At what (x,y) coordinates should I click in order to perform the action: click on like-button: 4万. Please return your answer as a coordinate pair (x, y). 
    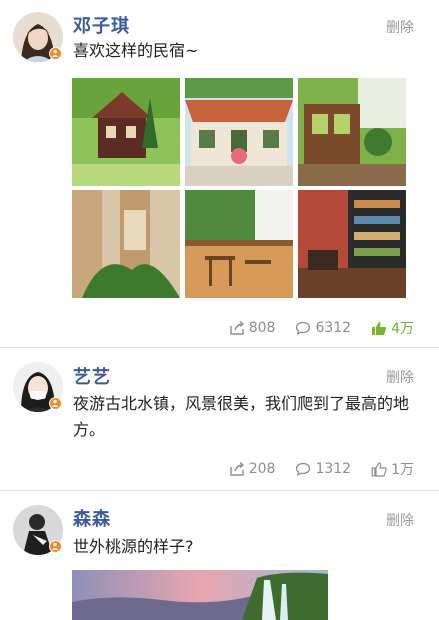
    Looking at the image, I should click on (392, 328).